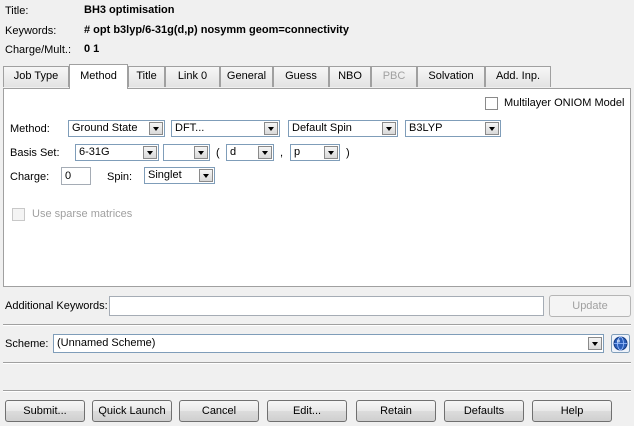 The width and height of the screenshot is (634, 426). I want to click on help-button: Help, so click(572, 411).